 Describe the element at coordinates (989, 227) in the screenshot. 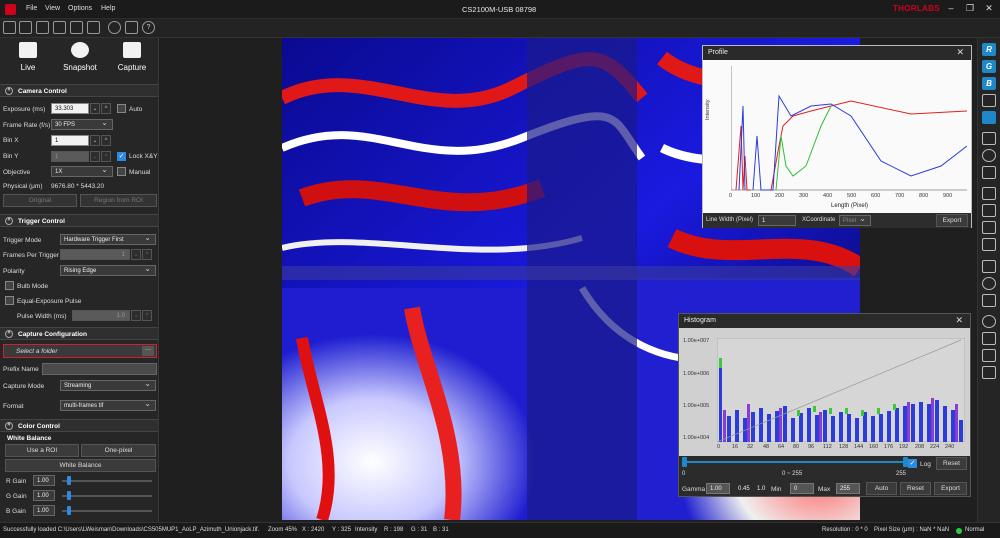

I see `rotate-left-icon` at that location.